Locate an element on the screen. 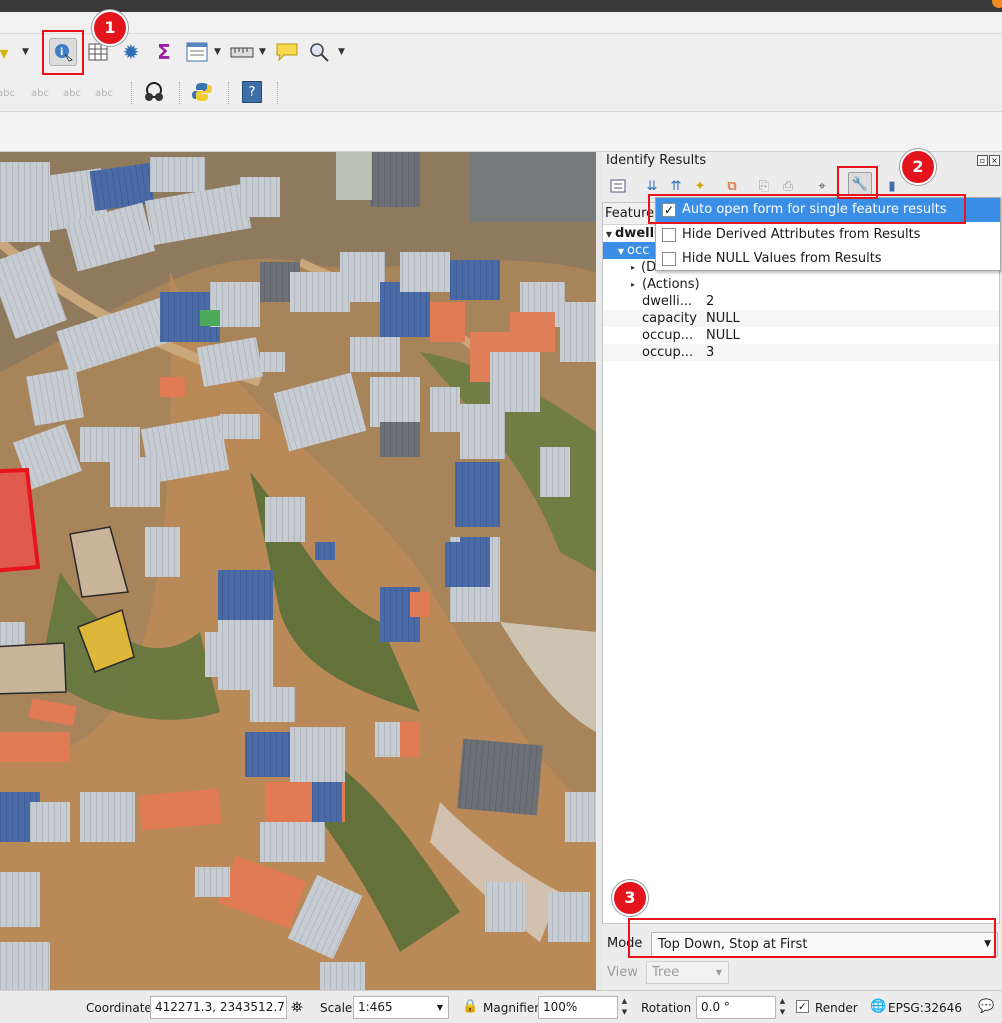  tree-icon is located at coordinates (618, 186).